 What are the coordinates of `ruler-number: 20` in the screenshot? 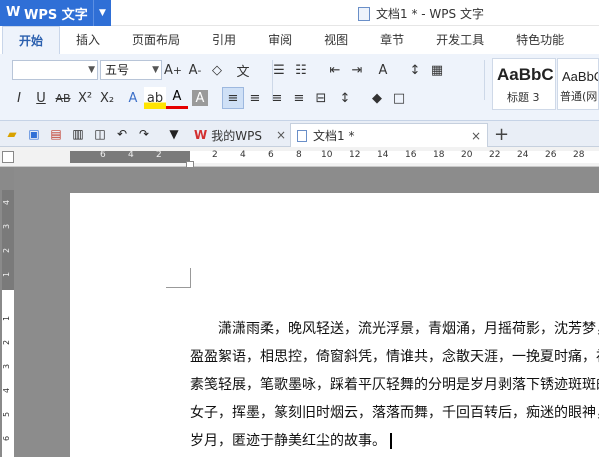 It's located at (467, 155).